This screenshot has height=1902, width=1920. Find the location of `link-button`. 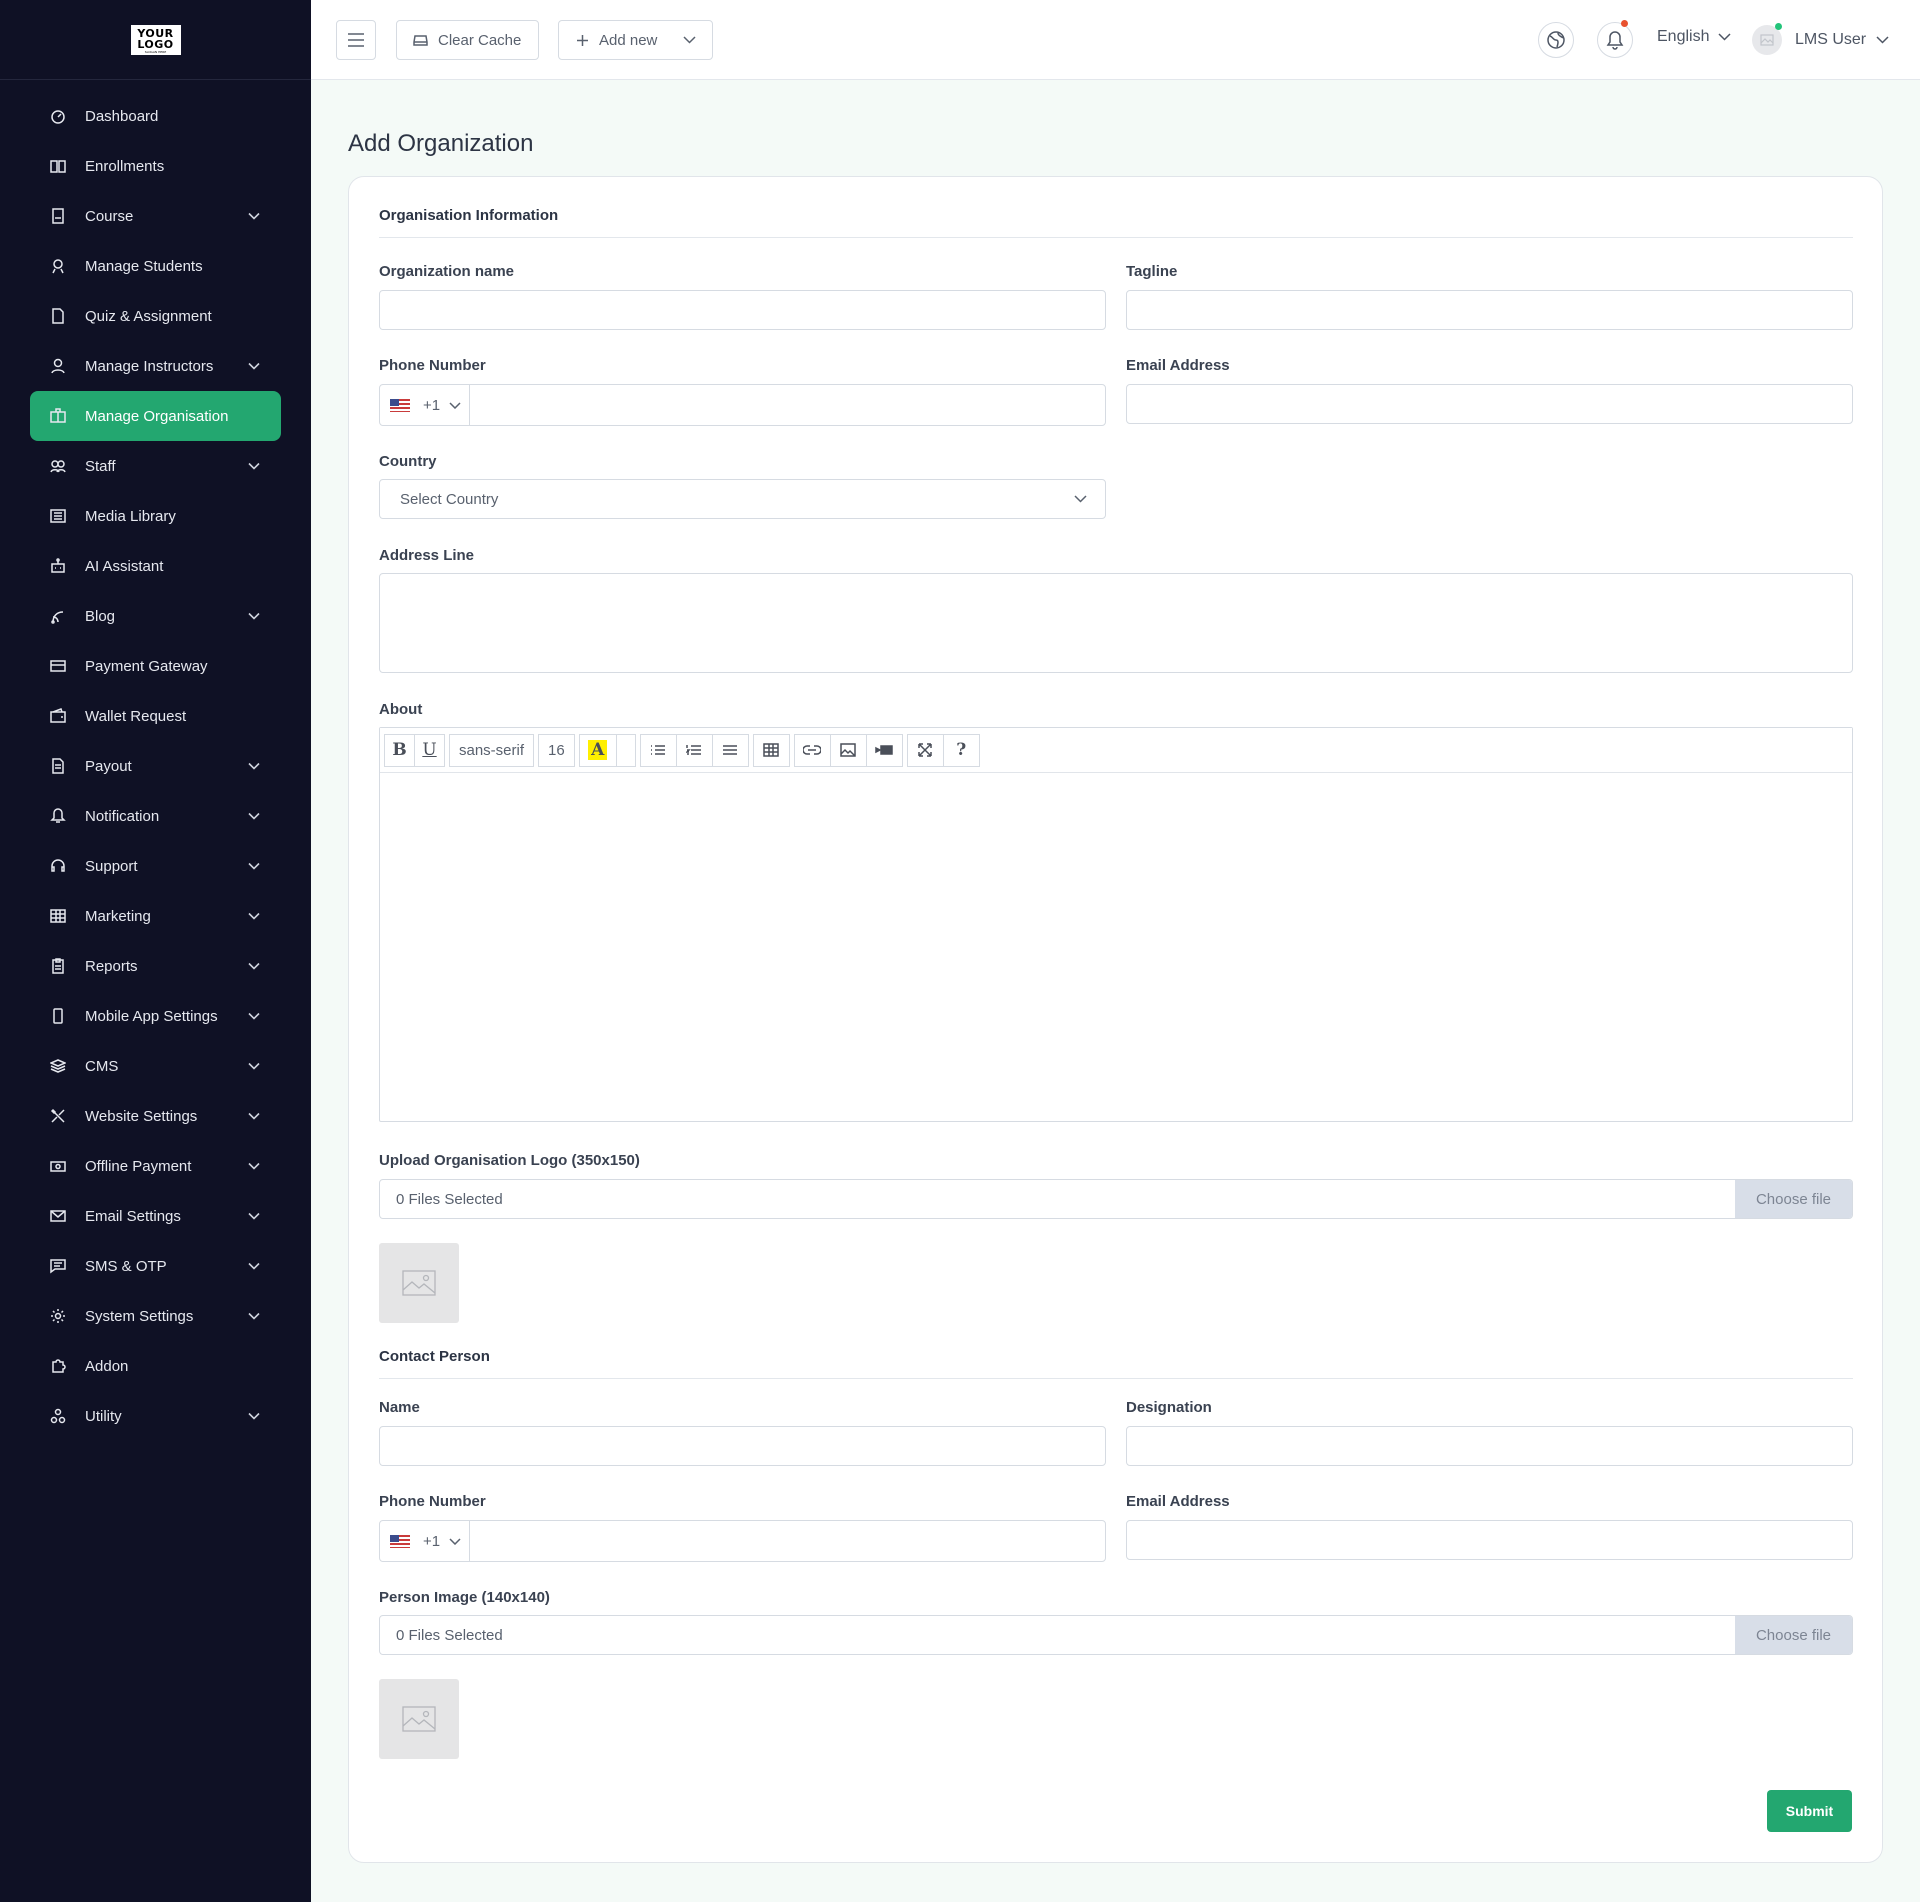

link-button is located at coordinates (812, 750).